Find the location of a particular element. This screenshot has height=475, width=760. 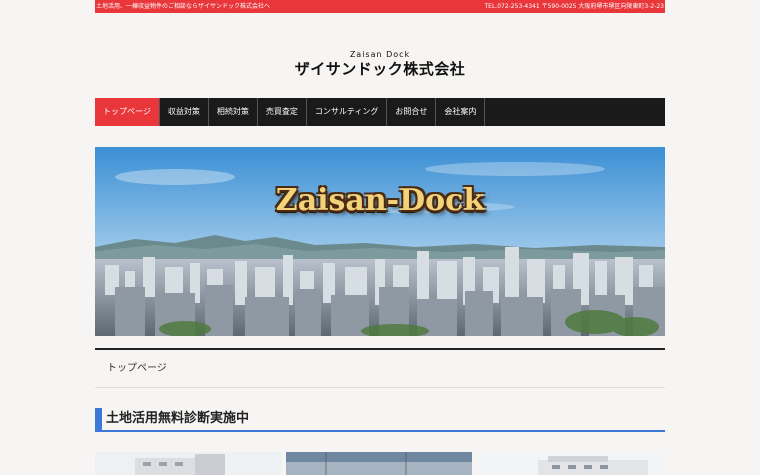

nav-item-income: 収益対策 is located at coordinates (184, 112).